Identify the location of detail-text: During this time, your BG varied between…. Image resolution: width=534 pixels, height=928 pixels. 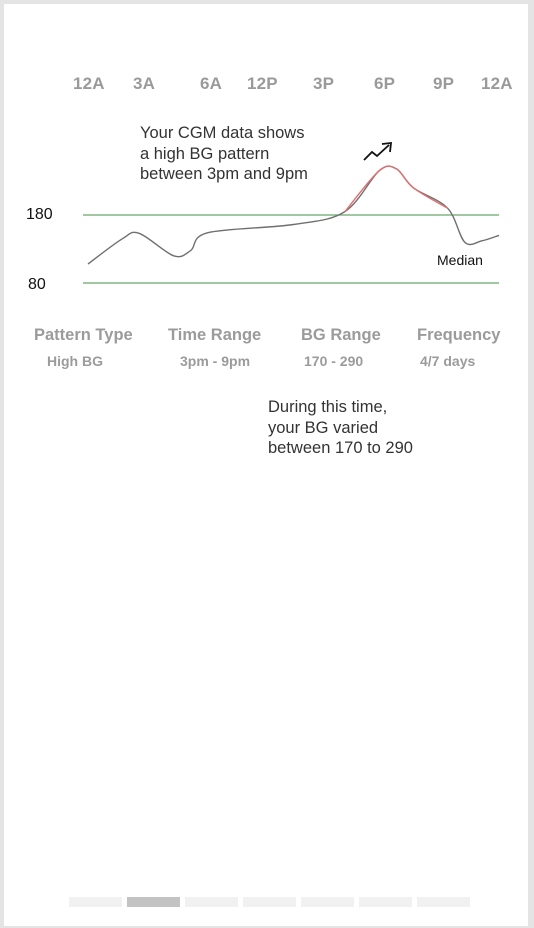
(340, 428).